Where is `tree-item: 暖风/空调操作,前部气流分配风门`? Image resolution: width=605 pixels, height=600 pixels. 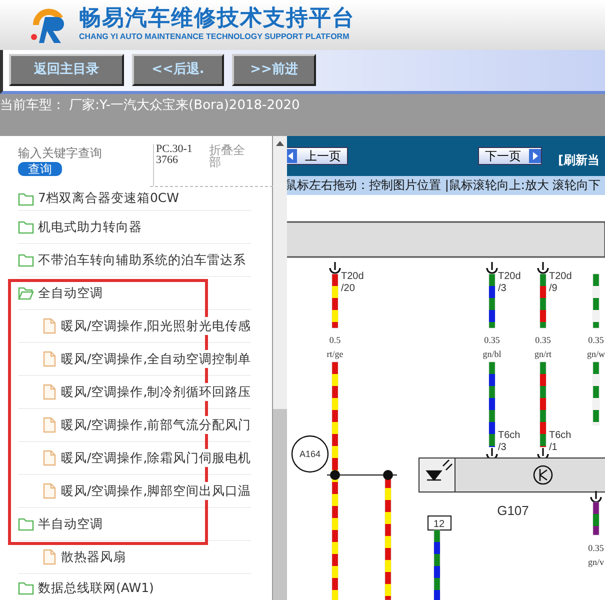 tree-item: 暖风/空调操作,前部气流分配风门 is located at coordinates (135, 425).